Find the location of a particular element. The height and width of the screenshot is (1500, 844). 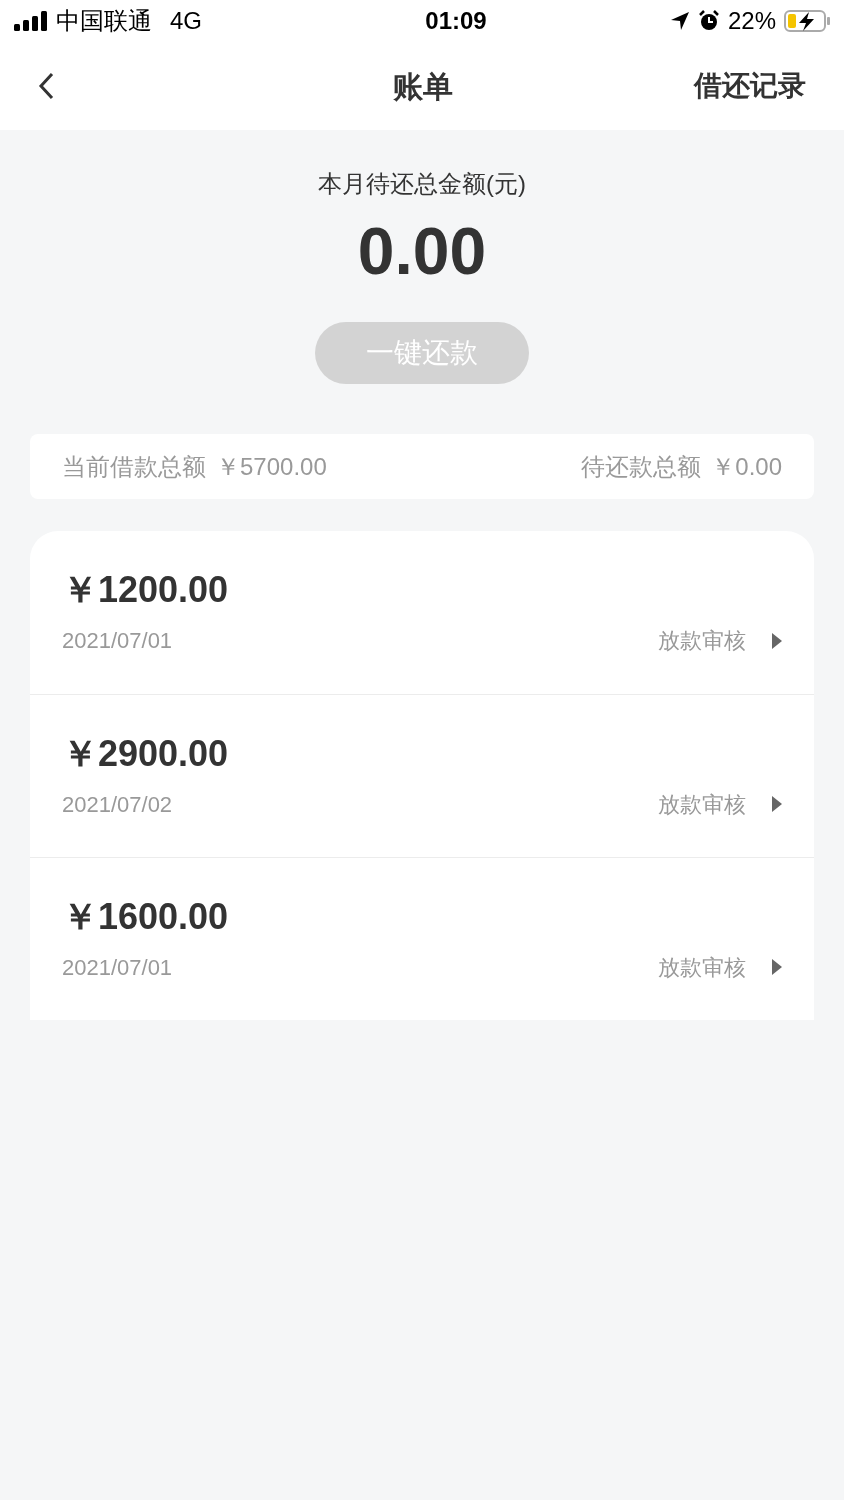

back-icon is located at coordinates (46, 86).